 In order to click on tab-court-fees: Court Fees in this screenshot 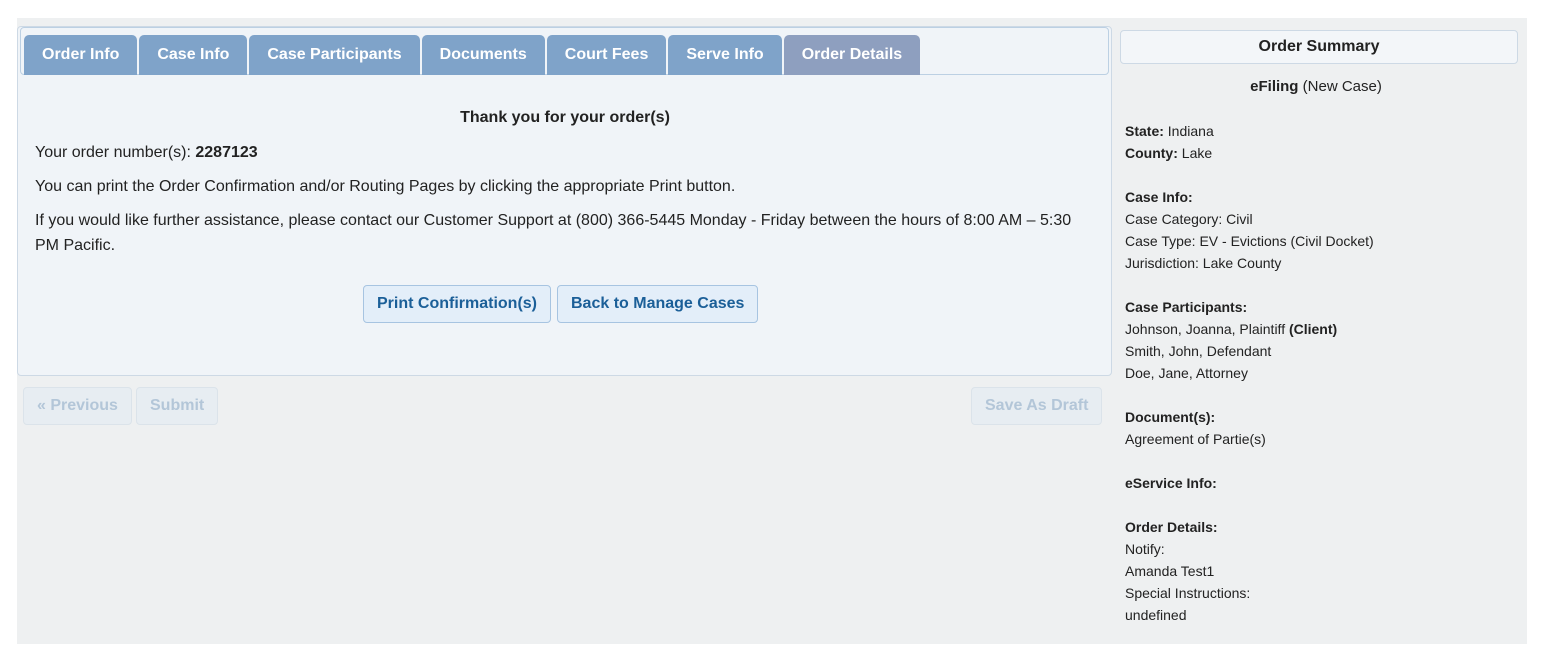, I will do `click(606, 55)`.